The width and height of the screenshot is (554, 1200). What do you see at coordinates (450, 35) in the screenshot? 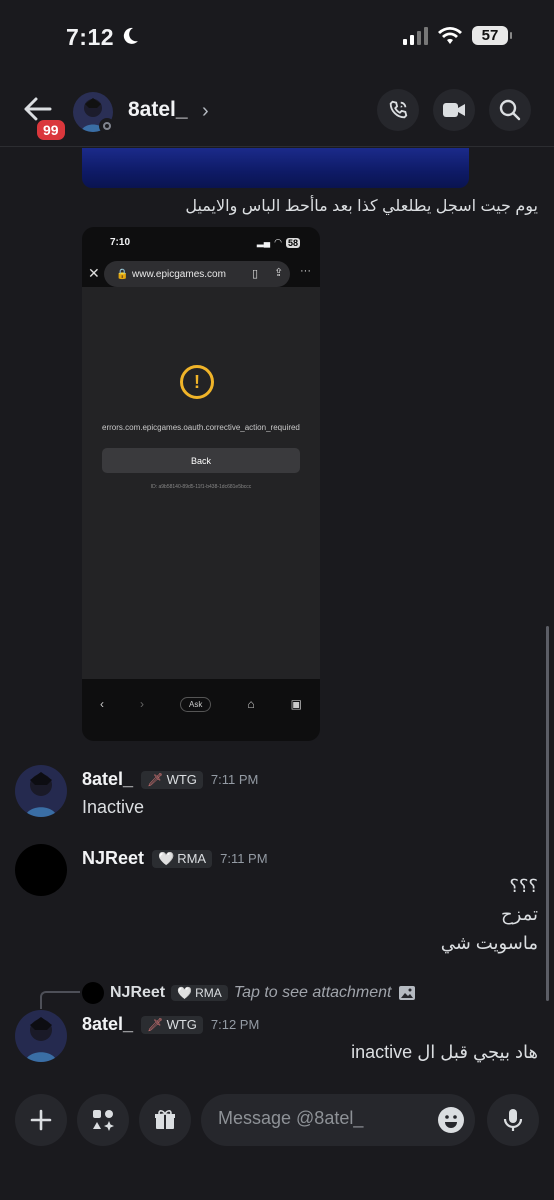
I see `wifi-icon` at bounding box center [450, 35].